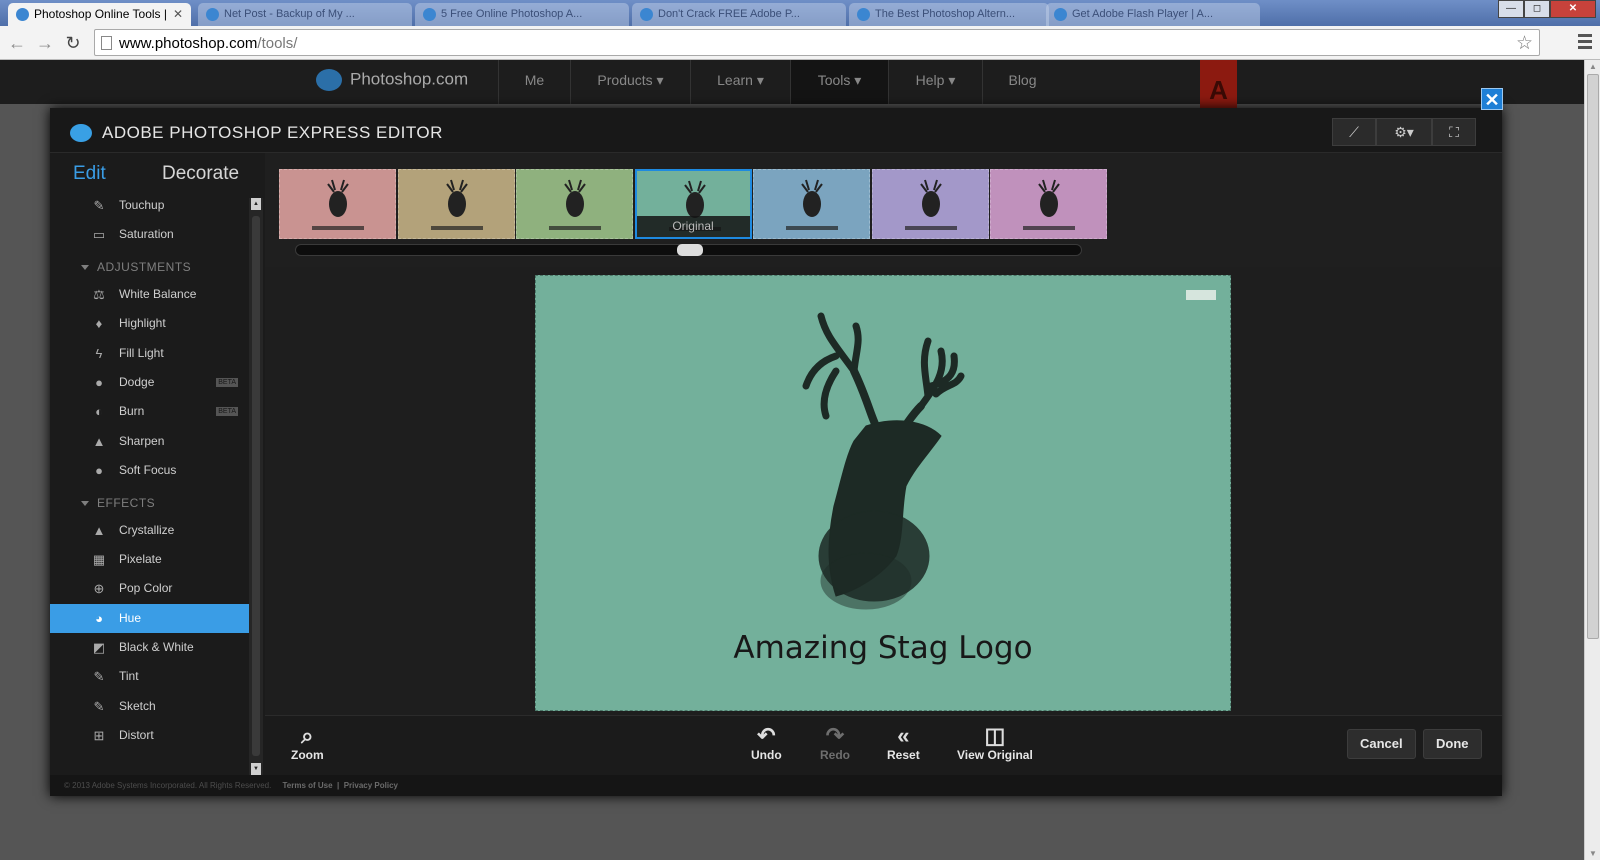 This screenshot has width=1600, height=860. What do you see at coordinates (149, 735) in the screenshot?
I see `tool-distort: ⊞ Distort` at bounding box center [149, 735].